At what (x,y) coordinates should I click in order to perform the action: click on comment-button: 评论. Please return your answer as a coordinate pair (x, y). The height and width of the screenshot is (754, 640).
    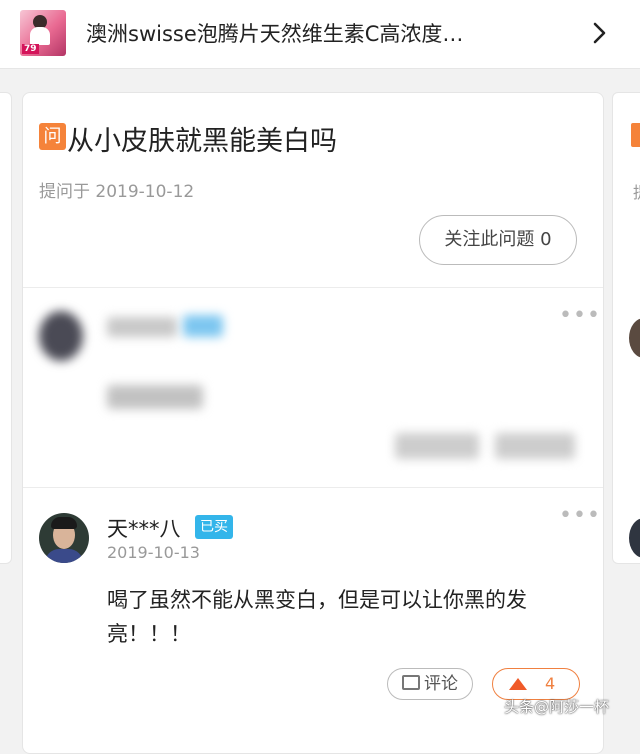
    Looking at the image, I should click on (430, 684).